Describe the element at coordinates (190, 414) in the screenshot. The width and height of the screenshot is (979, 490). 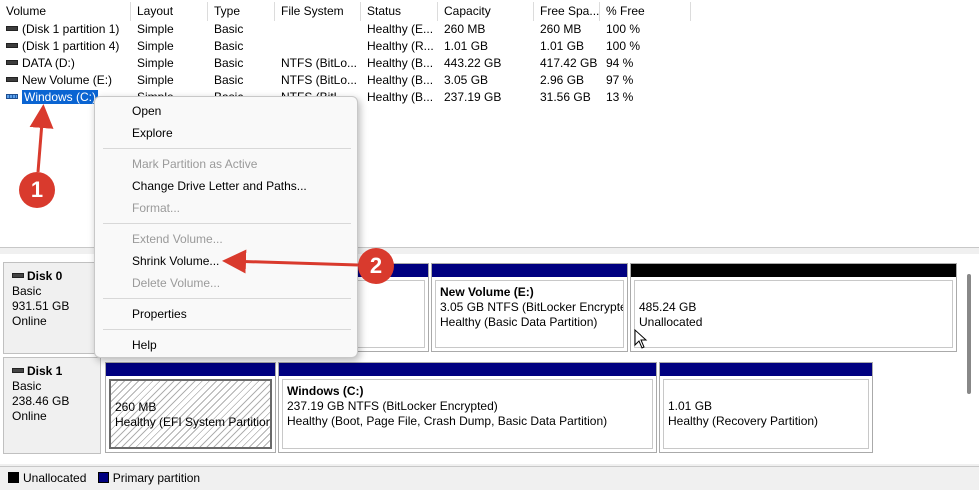
I see `partition-body: 260 MB Healthy (EFI System Partition)` at that location.